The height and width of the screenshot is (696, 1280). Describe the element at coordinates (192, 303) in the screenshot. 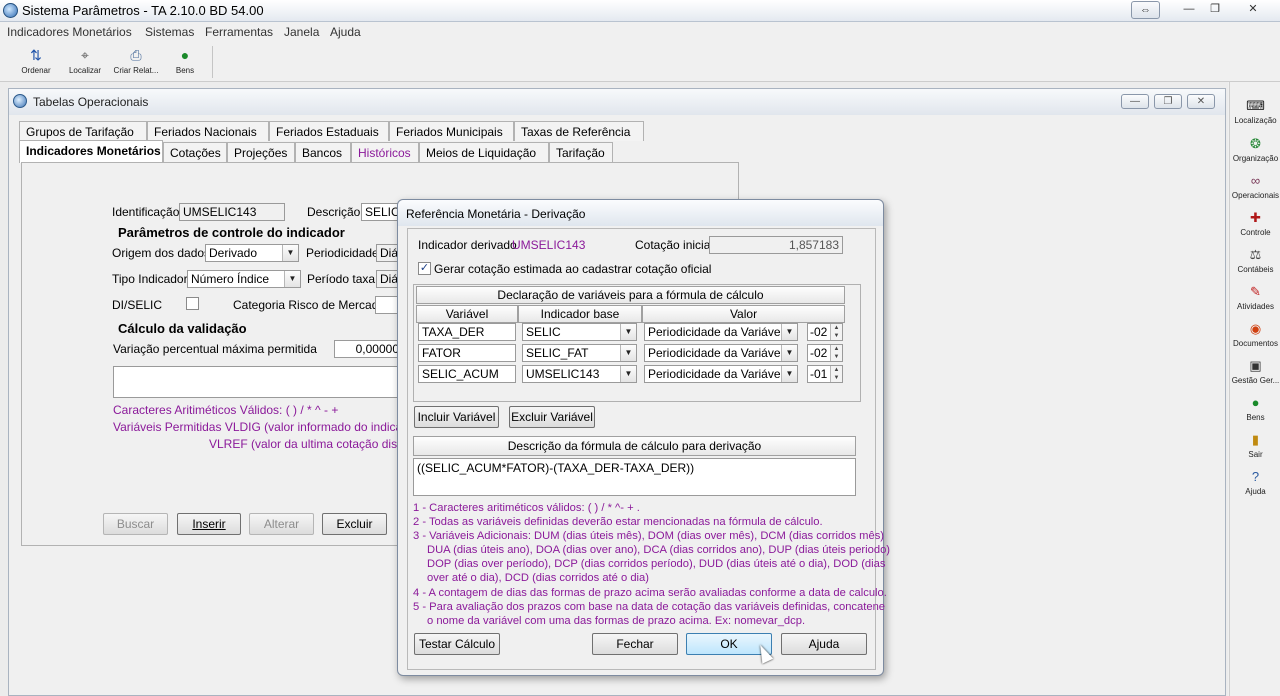

I see `diselic-checkbox` at that location.